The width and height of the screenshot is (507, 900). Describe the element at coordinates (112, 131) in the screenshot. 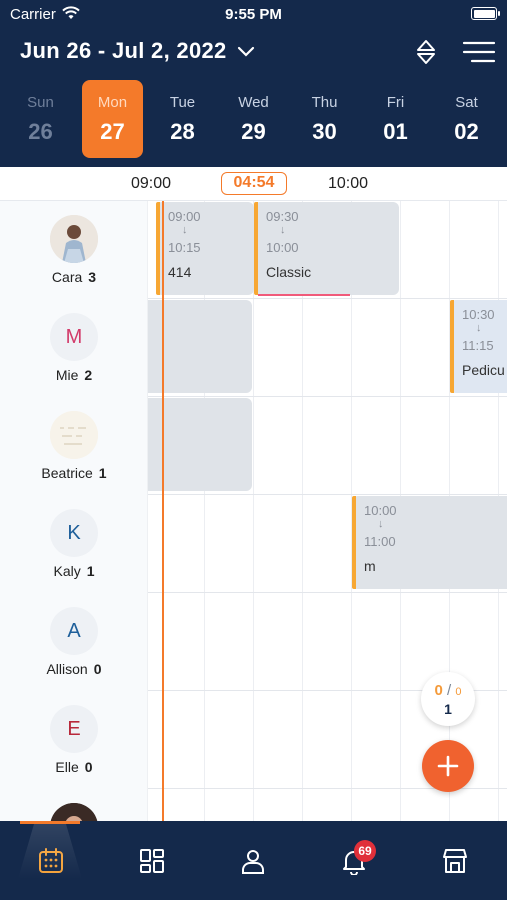

I see `day-number: 27` at that location.